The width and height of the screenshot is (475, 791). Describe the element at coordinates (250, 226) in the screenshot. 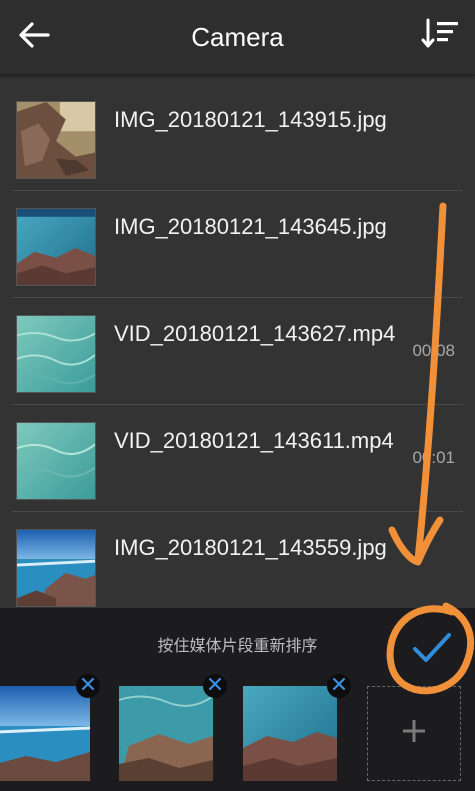

I see `file-name: IMG_20180121_143645.jpg` at that location.